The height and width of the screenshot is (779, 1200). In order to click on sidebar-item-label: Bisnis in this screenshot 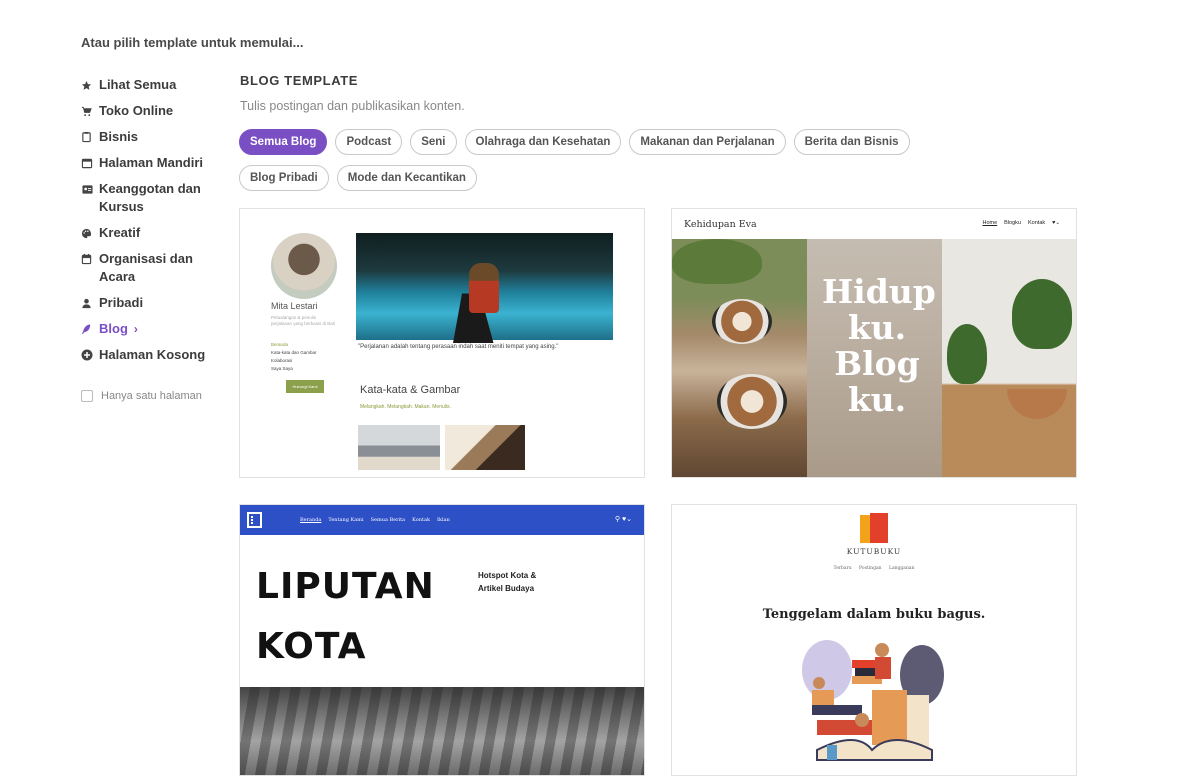, I will do `click(119, 136)`.